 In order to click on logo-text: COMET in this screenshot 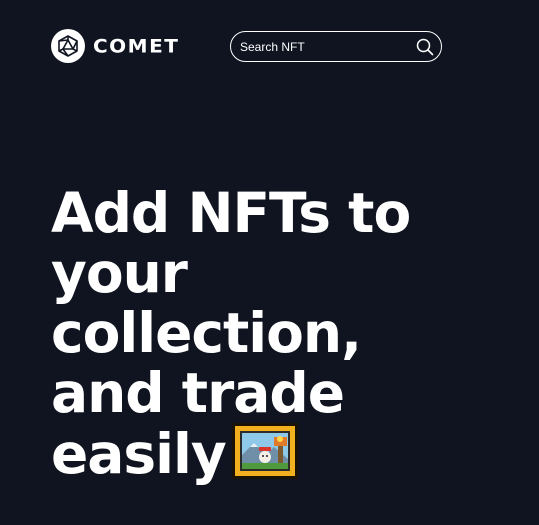, I will do `click(136, 46)`.